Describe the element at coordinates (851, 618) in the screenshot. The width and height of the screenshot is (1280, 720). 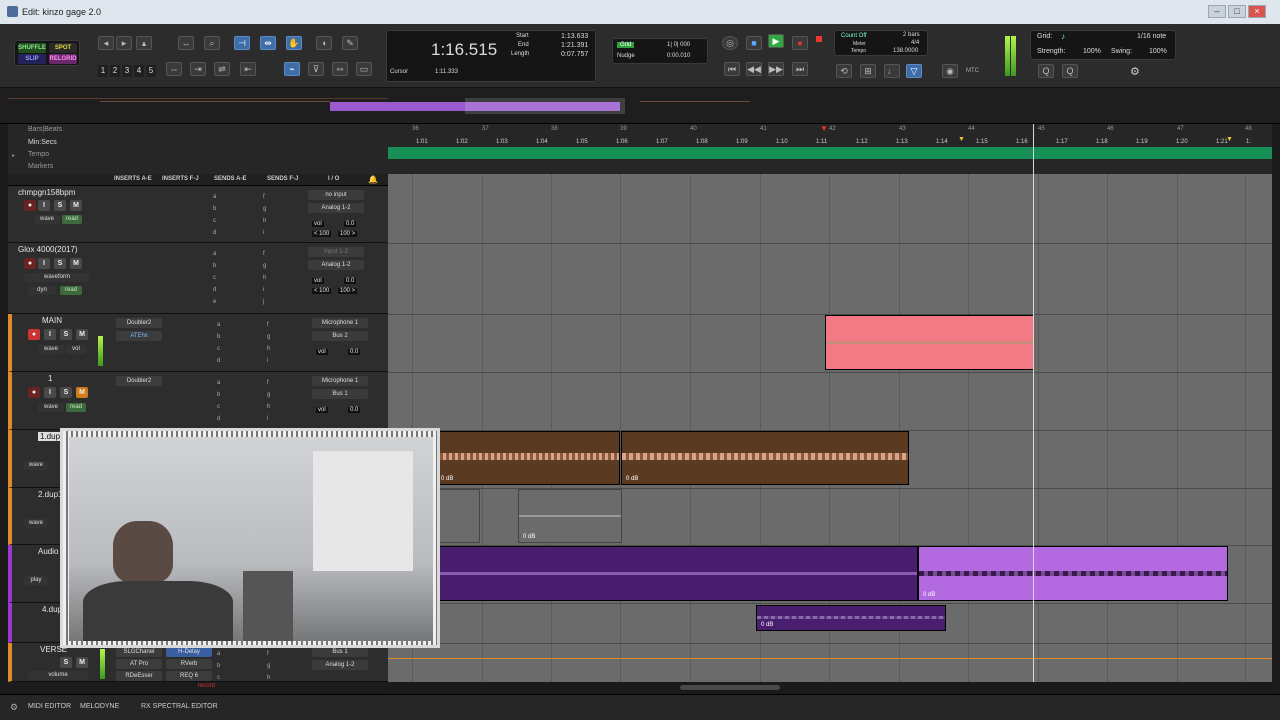
I see `audio-clip-dup4: 0 dB` at that location.